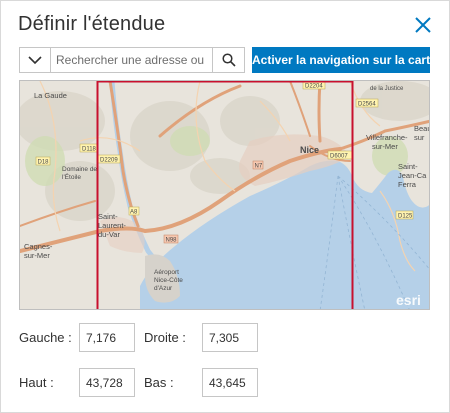 The width and height of the screenshot is (450, 413). I want to click on road-label-d18: D18, so click(44, 163).